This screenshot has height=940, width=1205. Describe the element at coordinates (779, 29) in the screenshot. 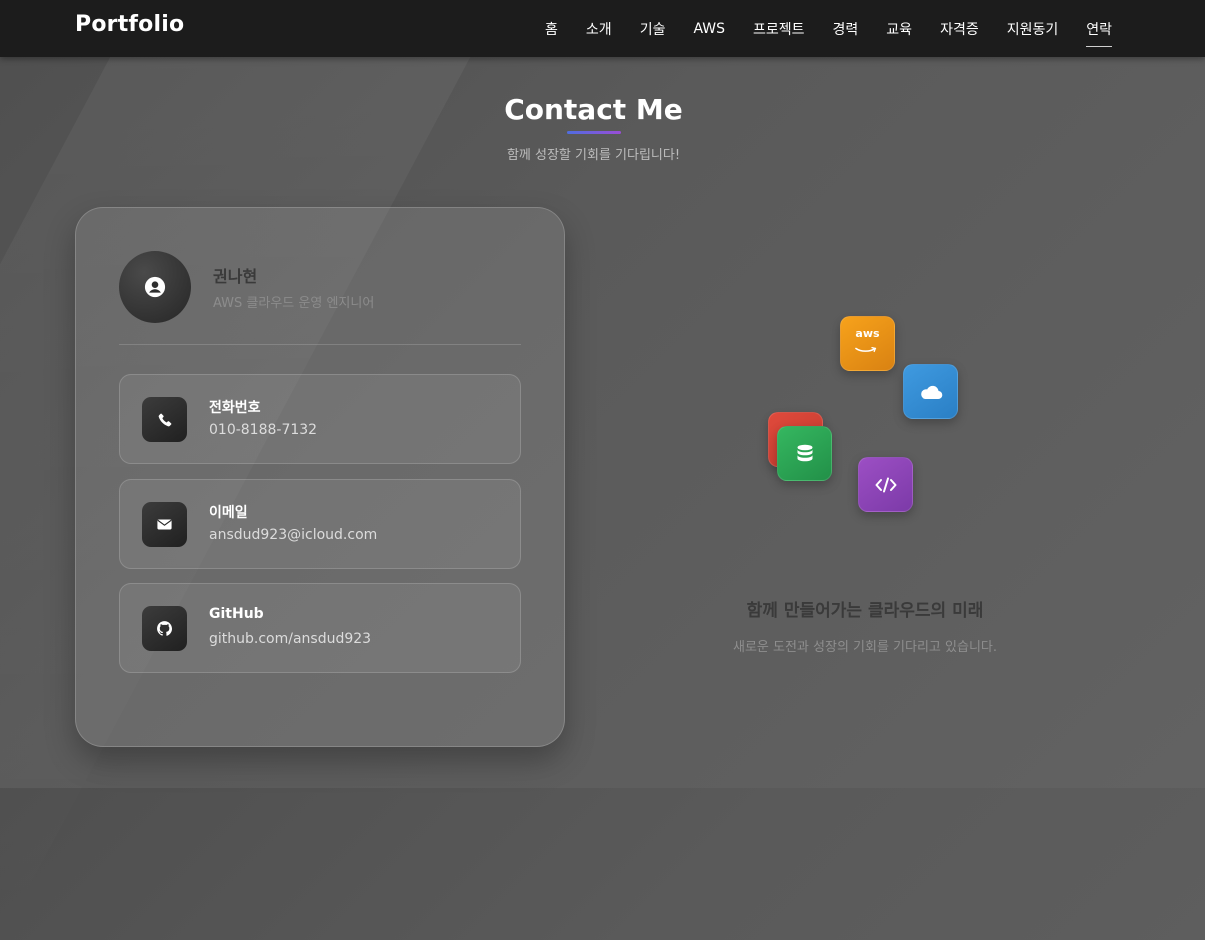

I see `nav-item-projects: 프로젝트` at that location.